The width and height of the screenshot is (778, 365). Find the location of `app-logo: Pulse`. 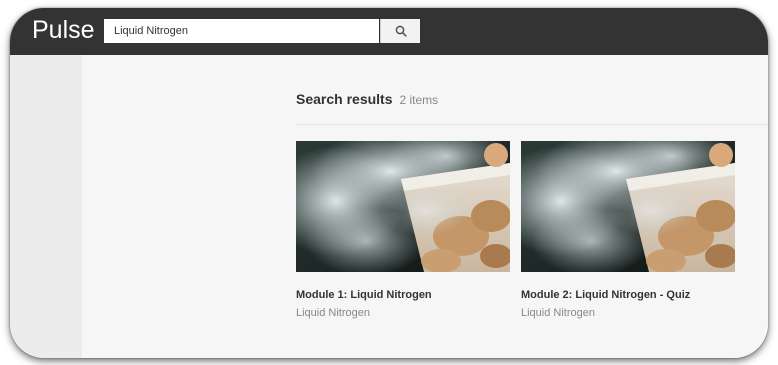

app-logo: Pulse is located at coordinates (63, 30).